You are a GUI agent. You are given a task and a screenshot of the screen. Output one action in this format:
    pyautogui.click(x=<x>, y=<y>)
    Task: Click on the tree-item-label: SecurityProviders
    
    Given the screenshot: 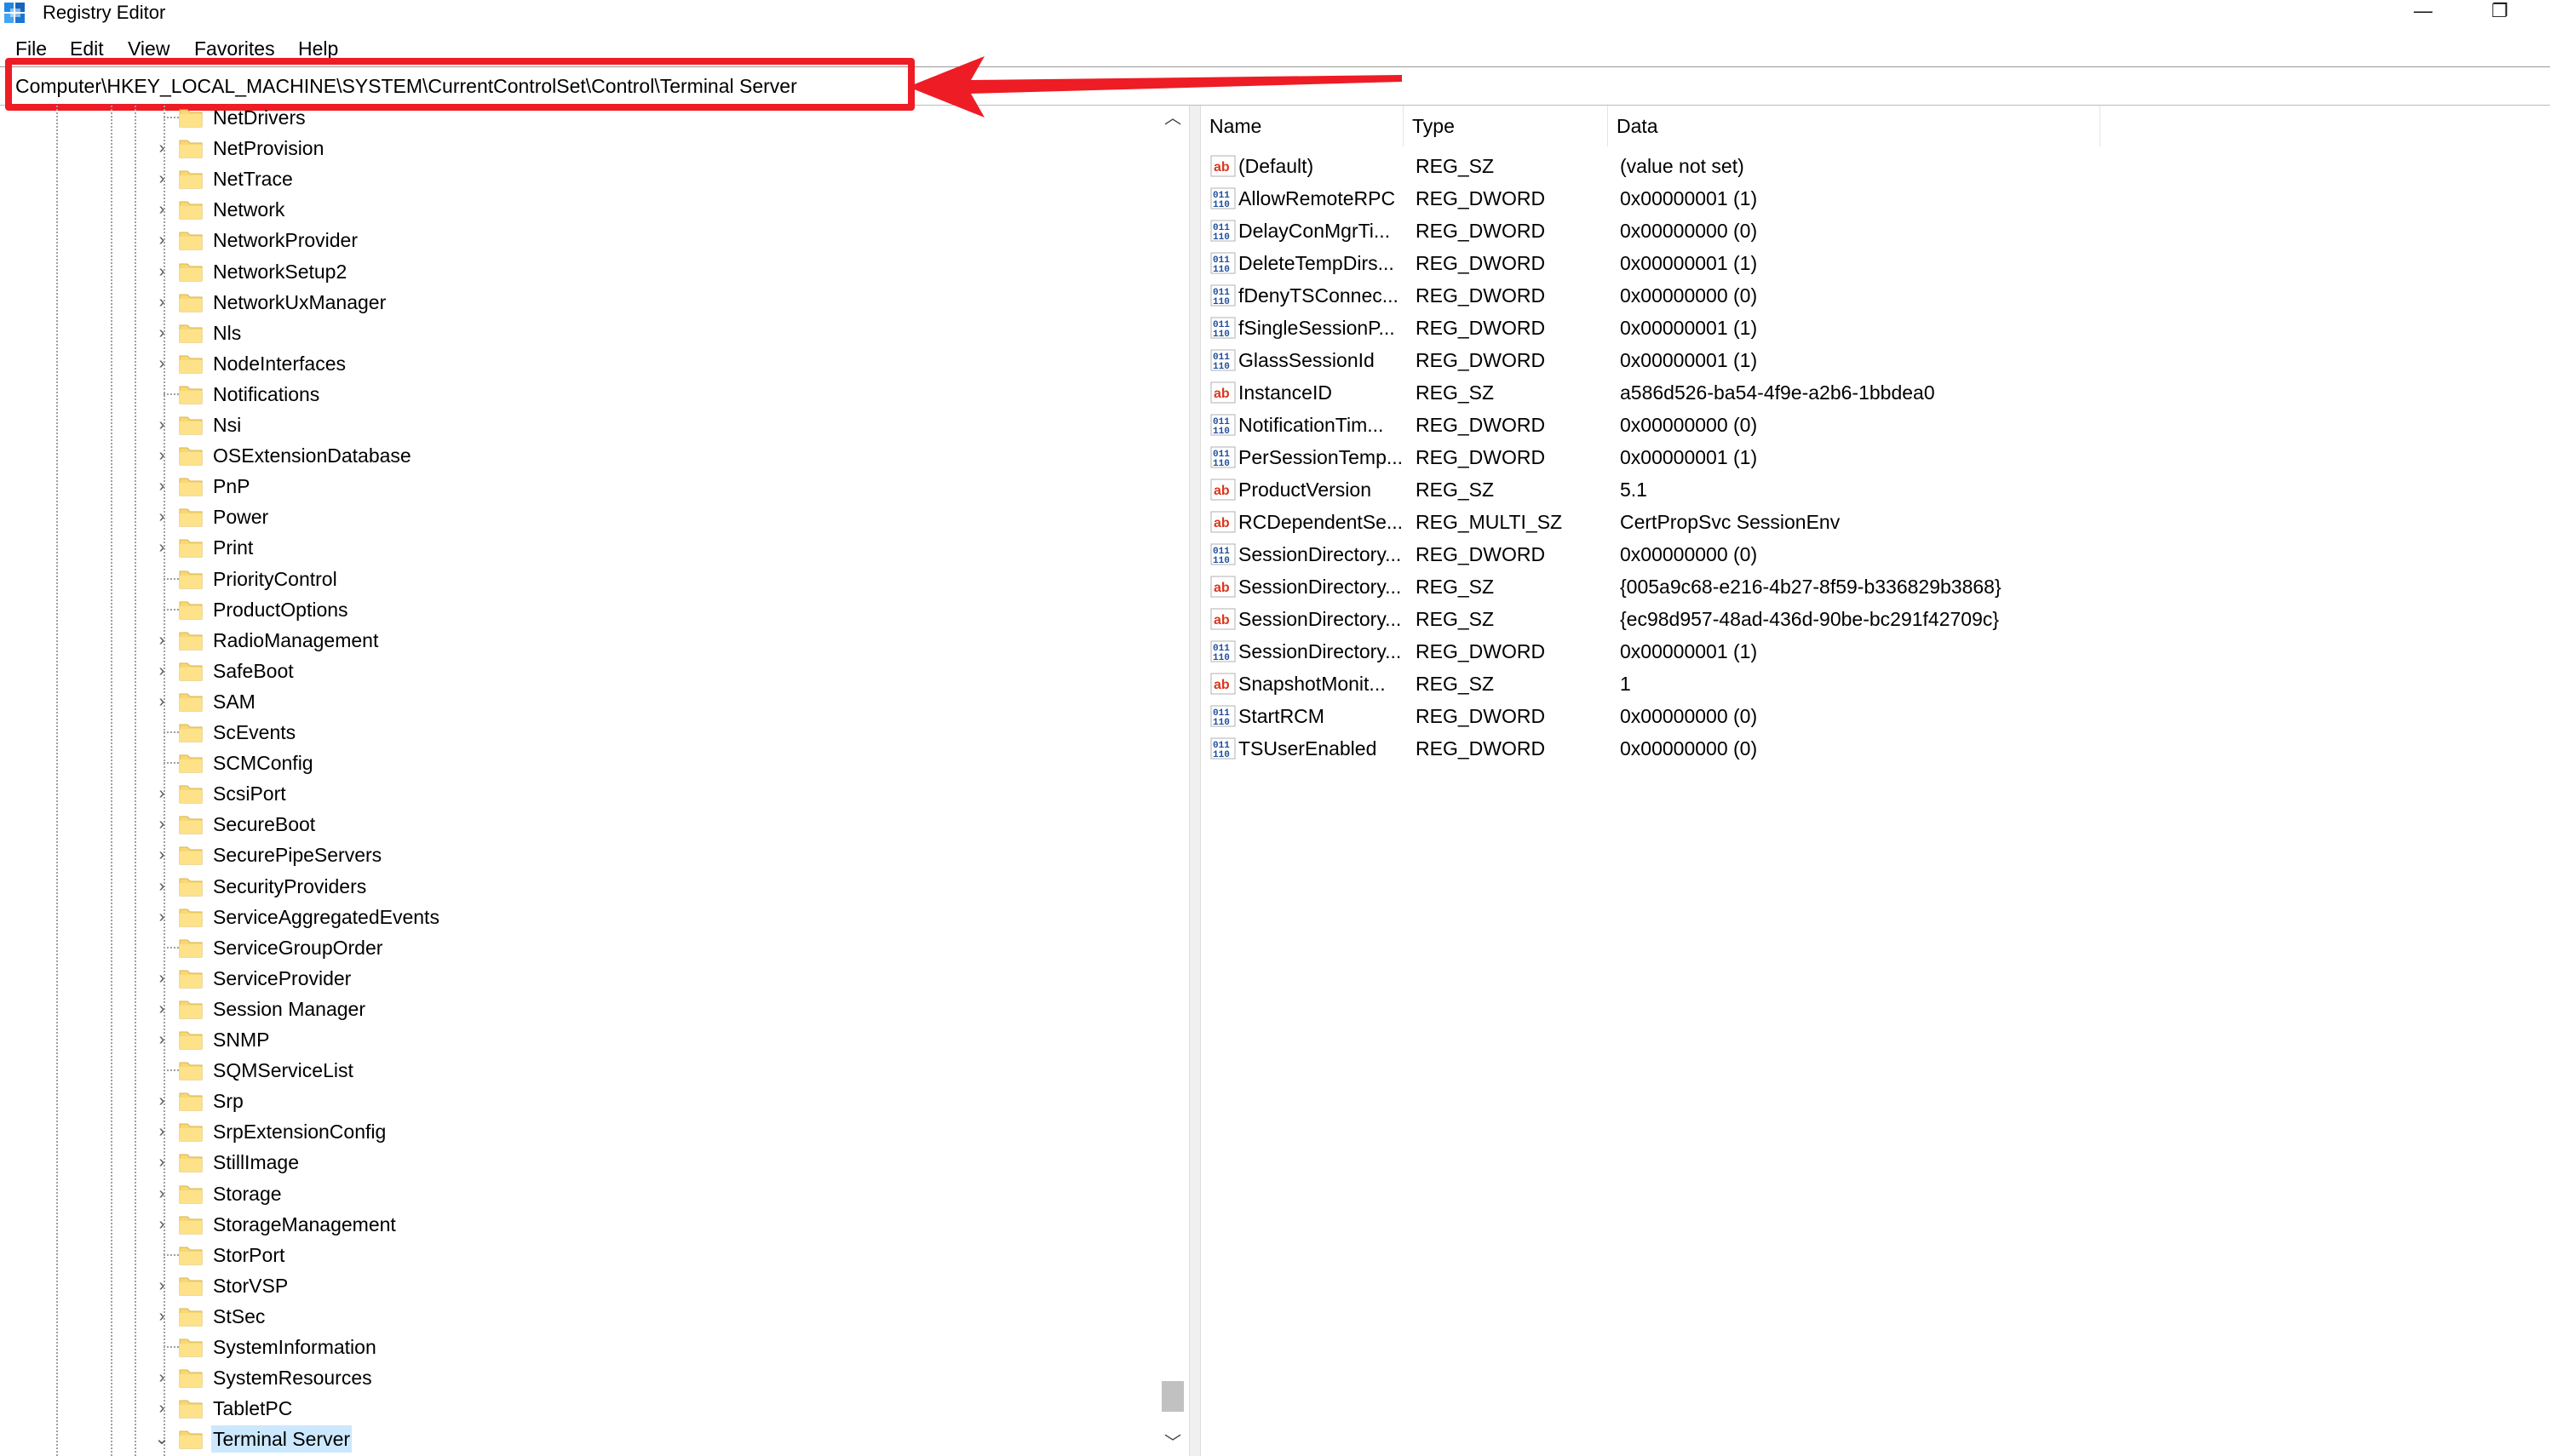 What is the action you would take?
    pyautogui.click(x=289, y=887)
    